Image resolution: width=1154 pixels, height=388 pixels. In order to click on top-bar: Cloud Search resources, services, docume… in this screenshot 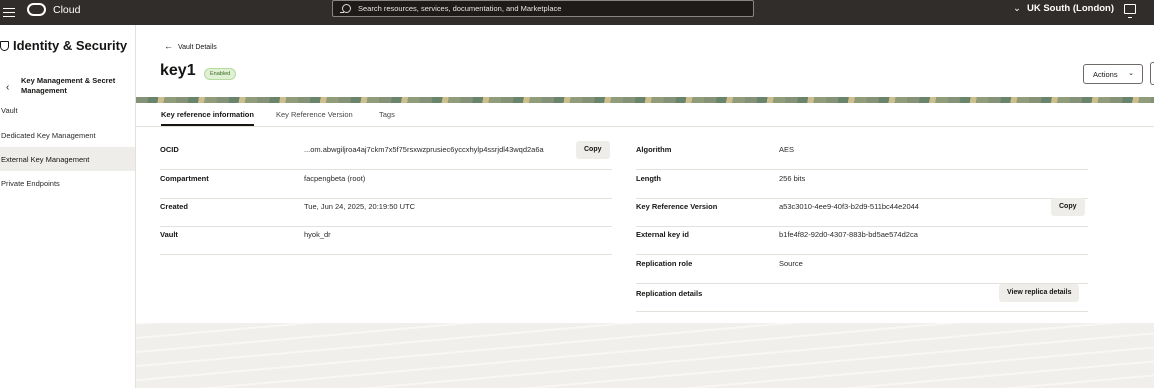, I will do `click(577, 12)`.